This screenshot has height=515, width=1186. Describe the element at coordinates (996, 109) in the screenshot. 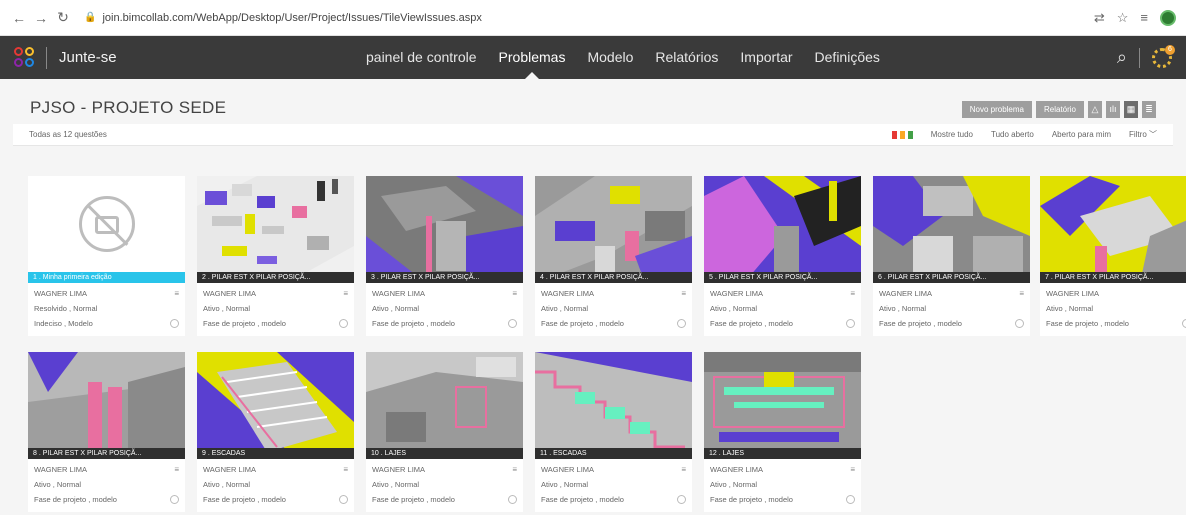

I see `new-issue-button: Novo problema` at that location.